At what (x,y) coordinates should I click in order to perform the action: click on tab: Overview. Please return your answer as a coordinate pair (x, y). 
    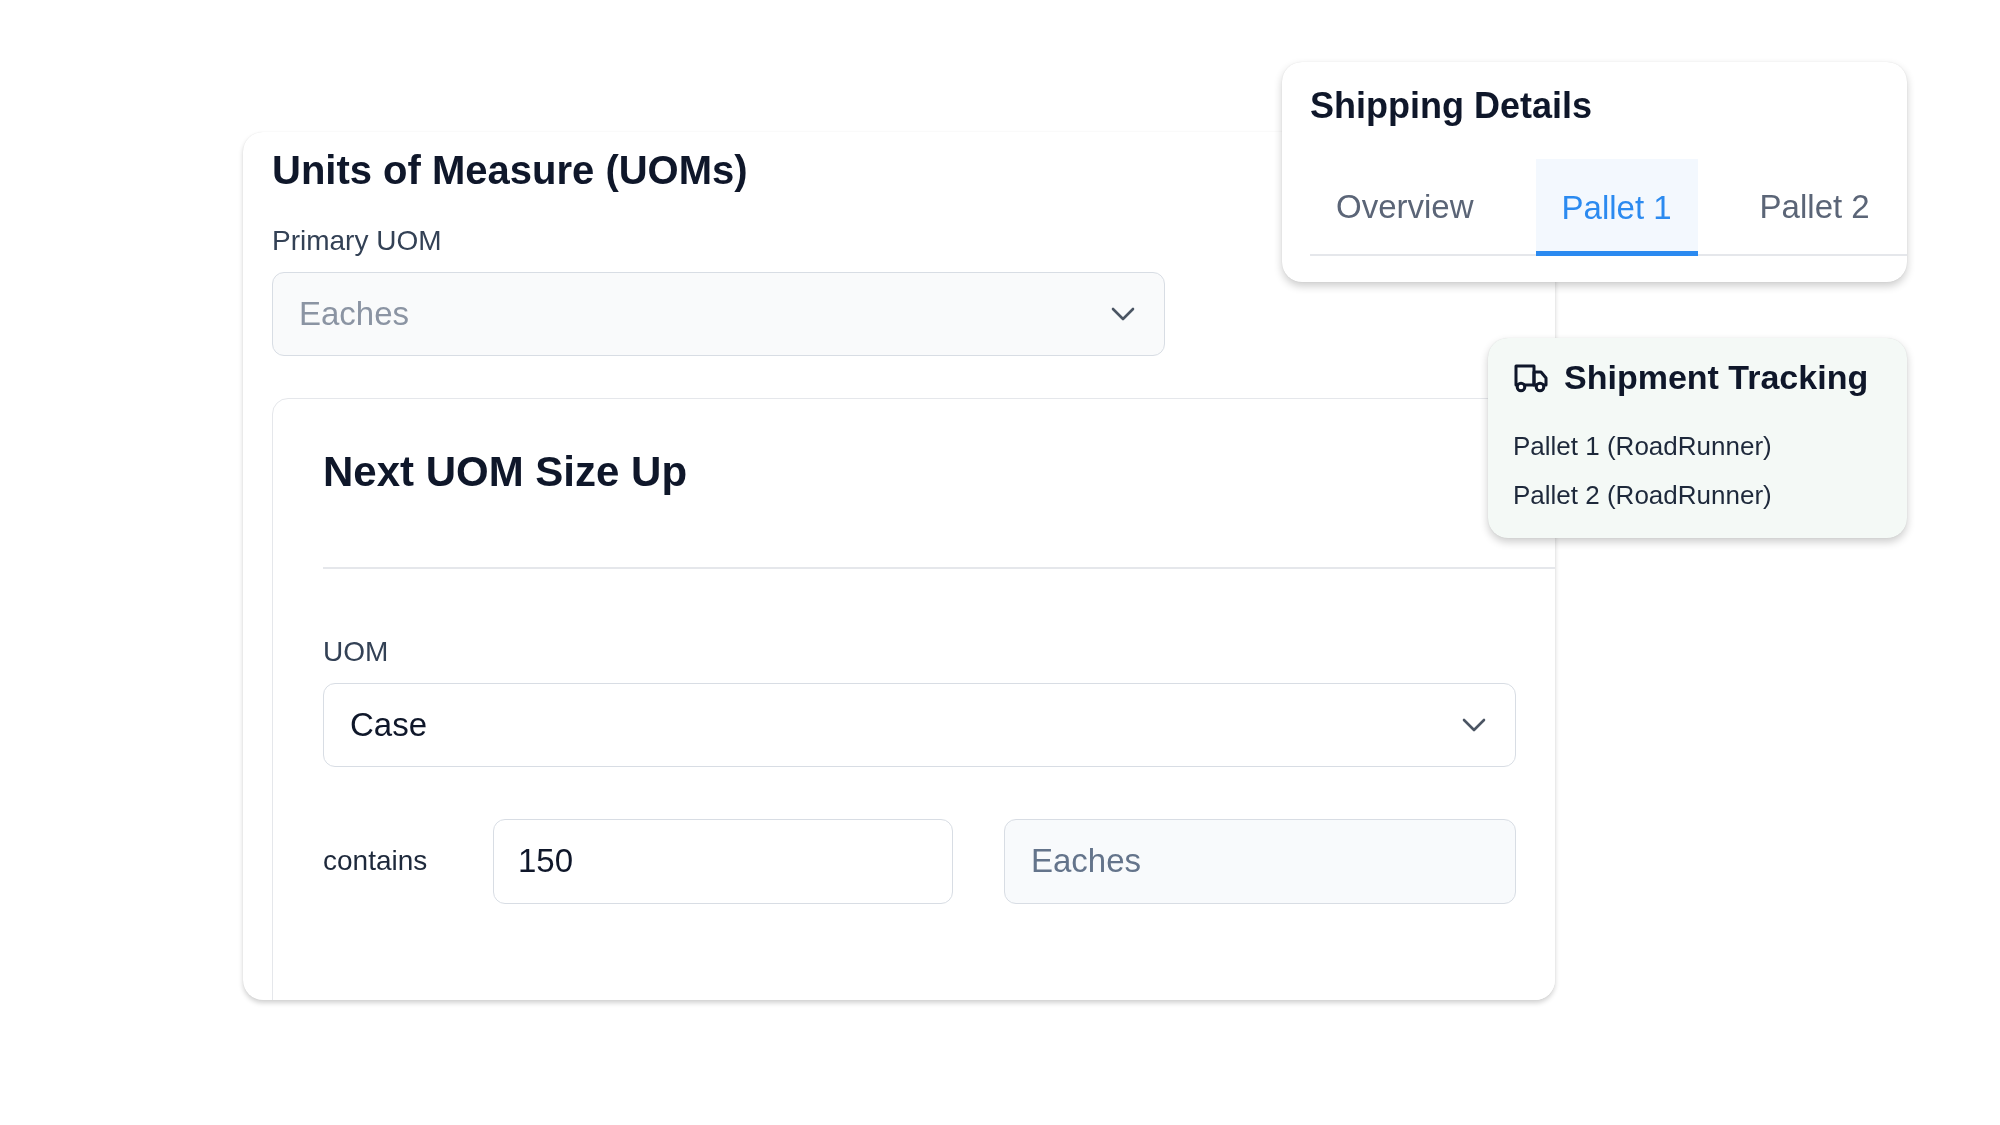
    Looking at the image, I should click on (1405, 207).